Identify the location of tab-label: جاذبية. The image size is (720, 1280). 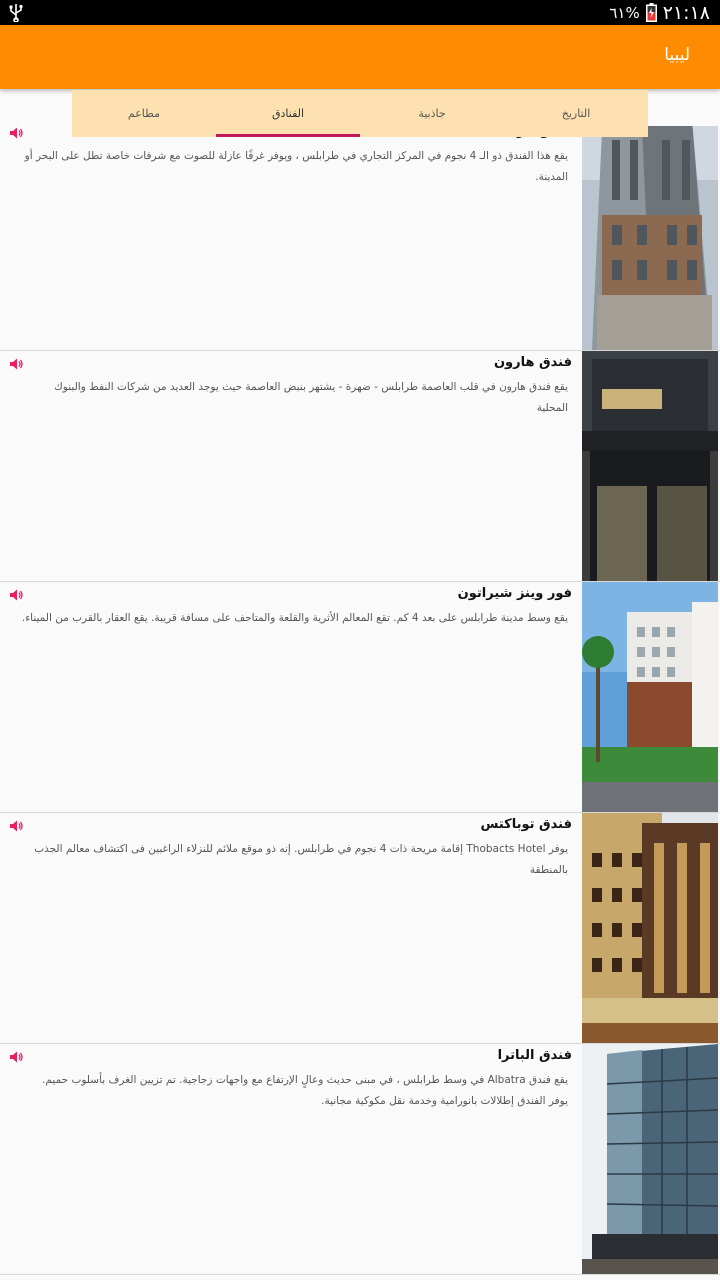
(432, 113).